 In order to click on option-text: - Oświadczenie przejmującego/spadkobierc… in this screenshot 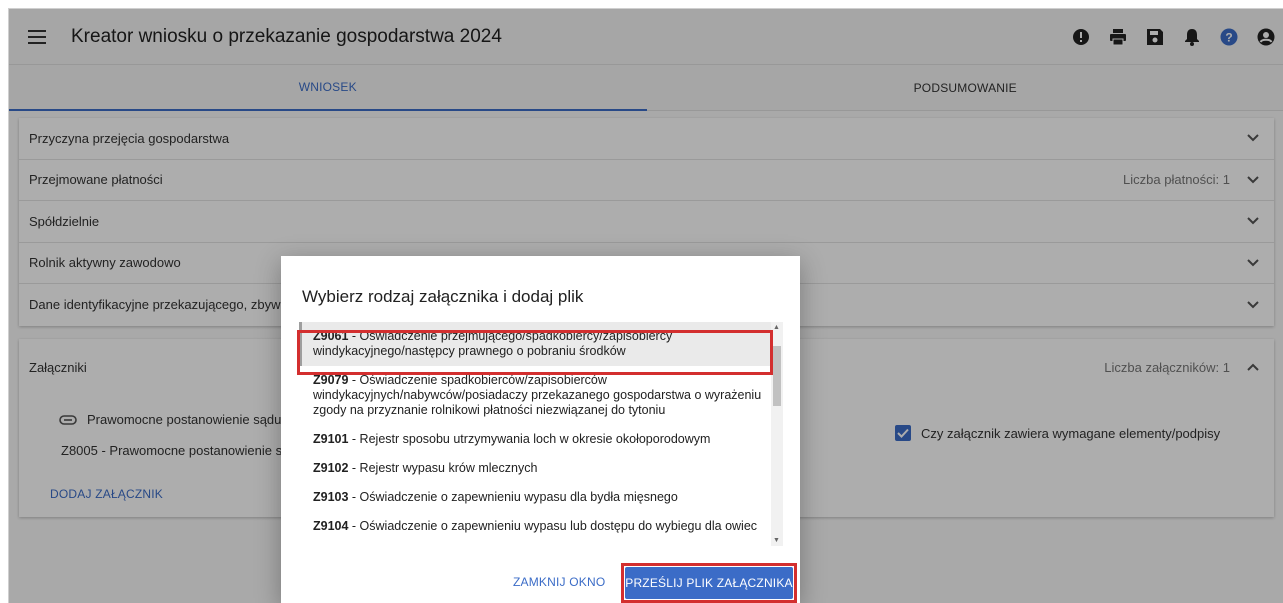, I will do `click(493, 343)`.